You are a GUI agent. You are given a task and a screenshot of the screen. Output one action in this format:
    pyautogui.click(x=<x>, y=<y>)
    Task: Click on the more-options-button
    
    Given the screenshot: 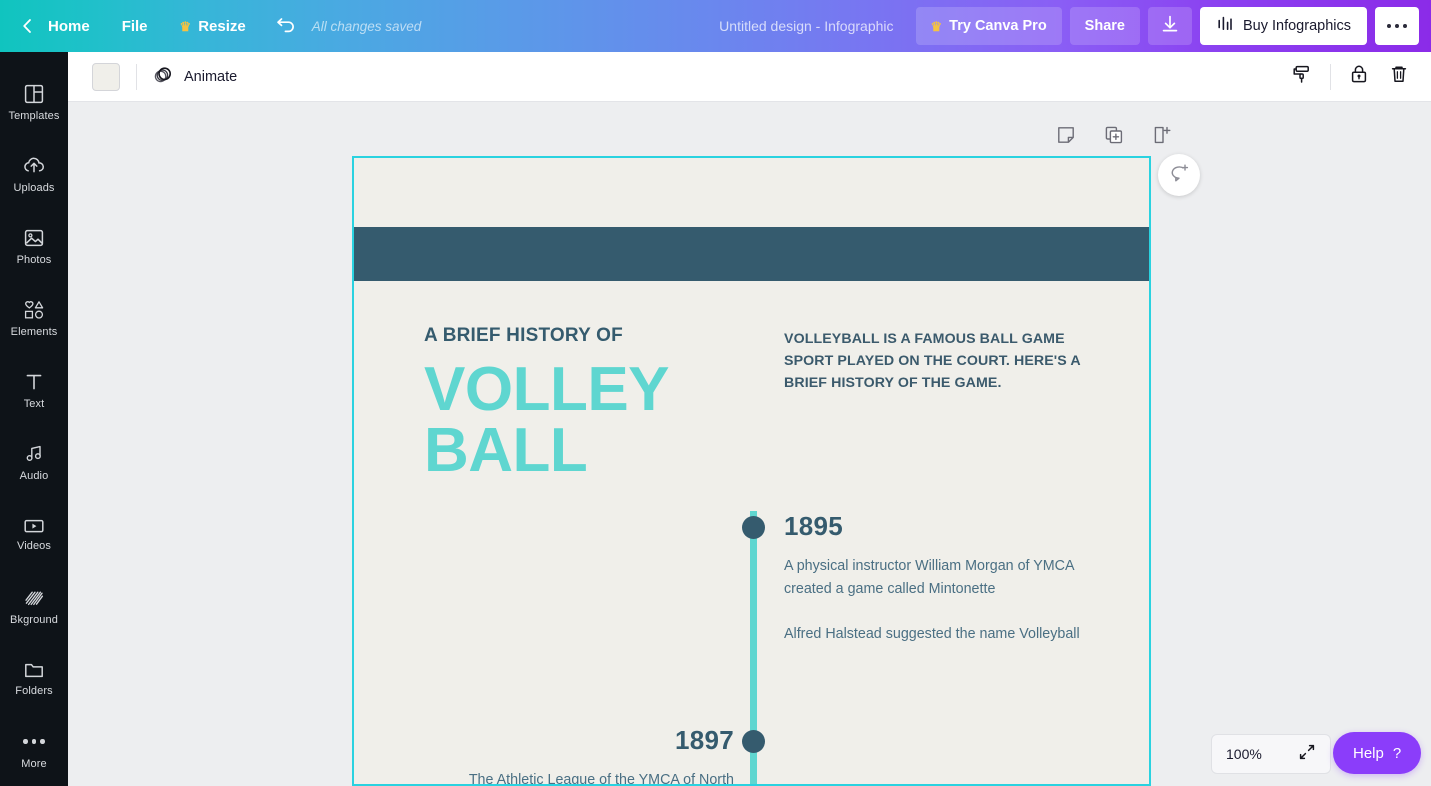 What is the action you would take?
    pyautogui.click(x=1397, y=26)
    